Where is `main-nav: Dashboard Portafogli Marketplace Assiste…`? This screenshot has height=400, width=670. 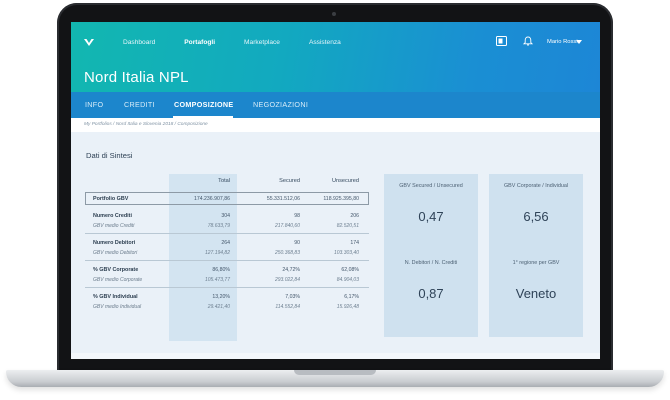 main-nav: Dashboard Portafogli Marketplace Assiste… is located at coordinates (246, 42).